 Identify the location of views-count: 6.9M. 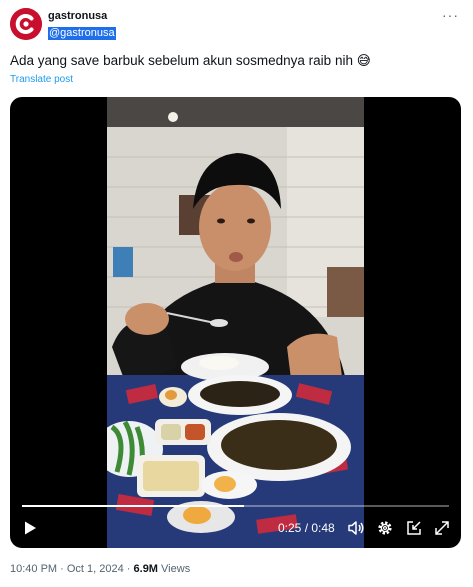
(145, 569).